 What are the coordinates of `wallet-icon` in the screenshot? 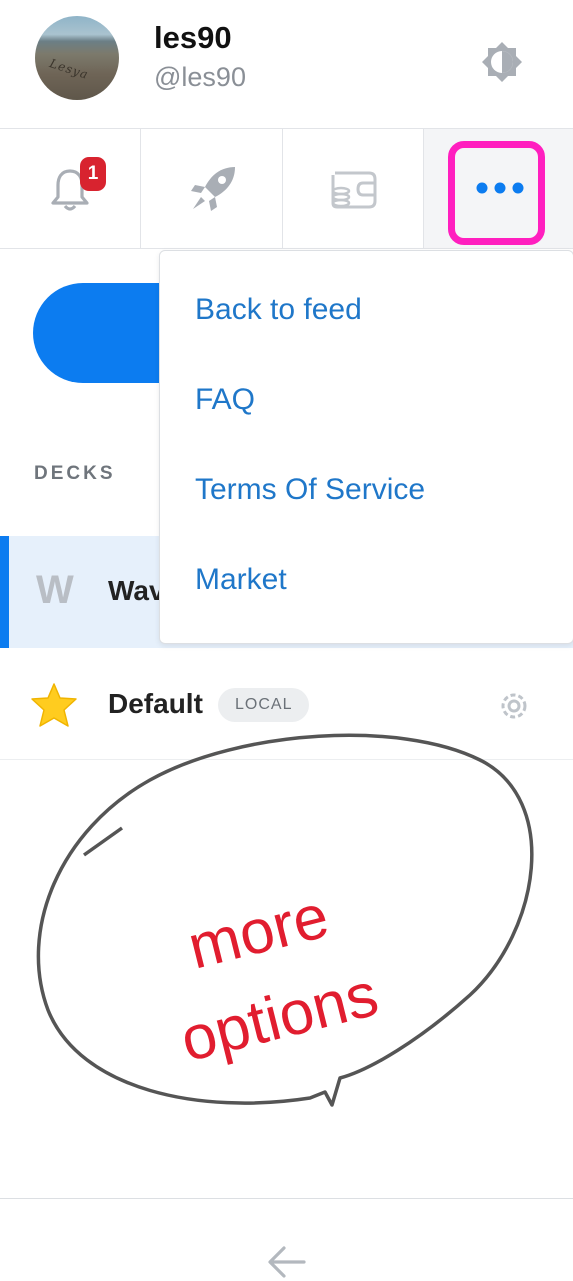 It's located at (354, 190).